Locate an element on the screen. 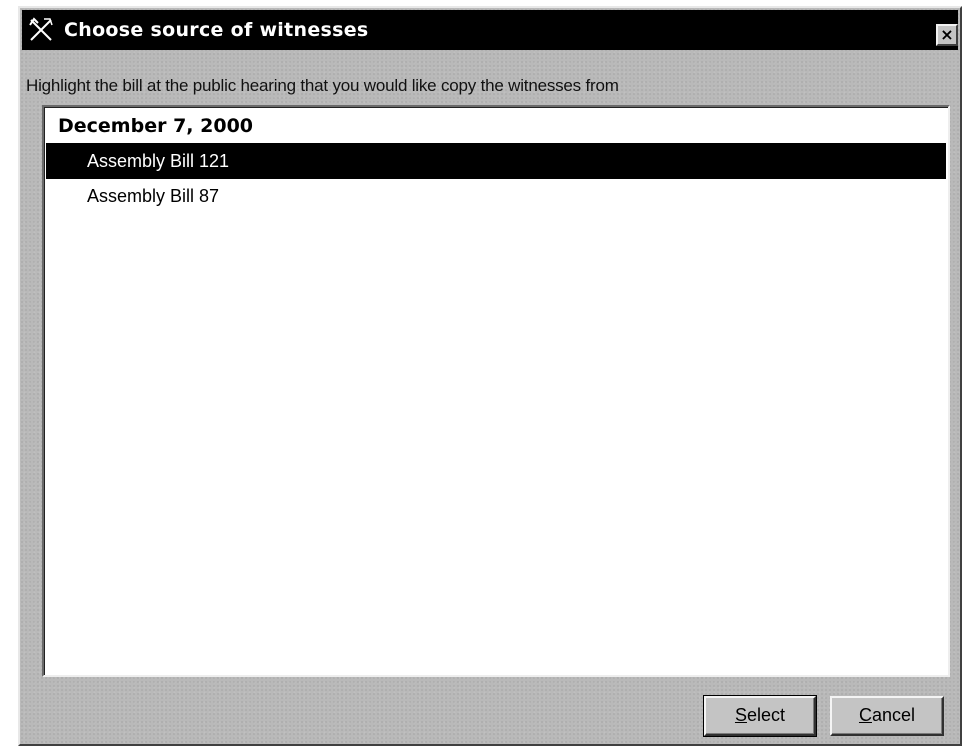  select-mnemonic: S is located at coordinates (740, 715).